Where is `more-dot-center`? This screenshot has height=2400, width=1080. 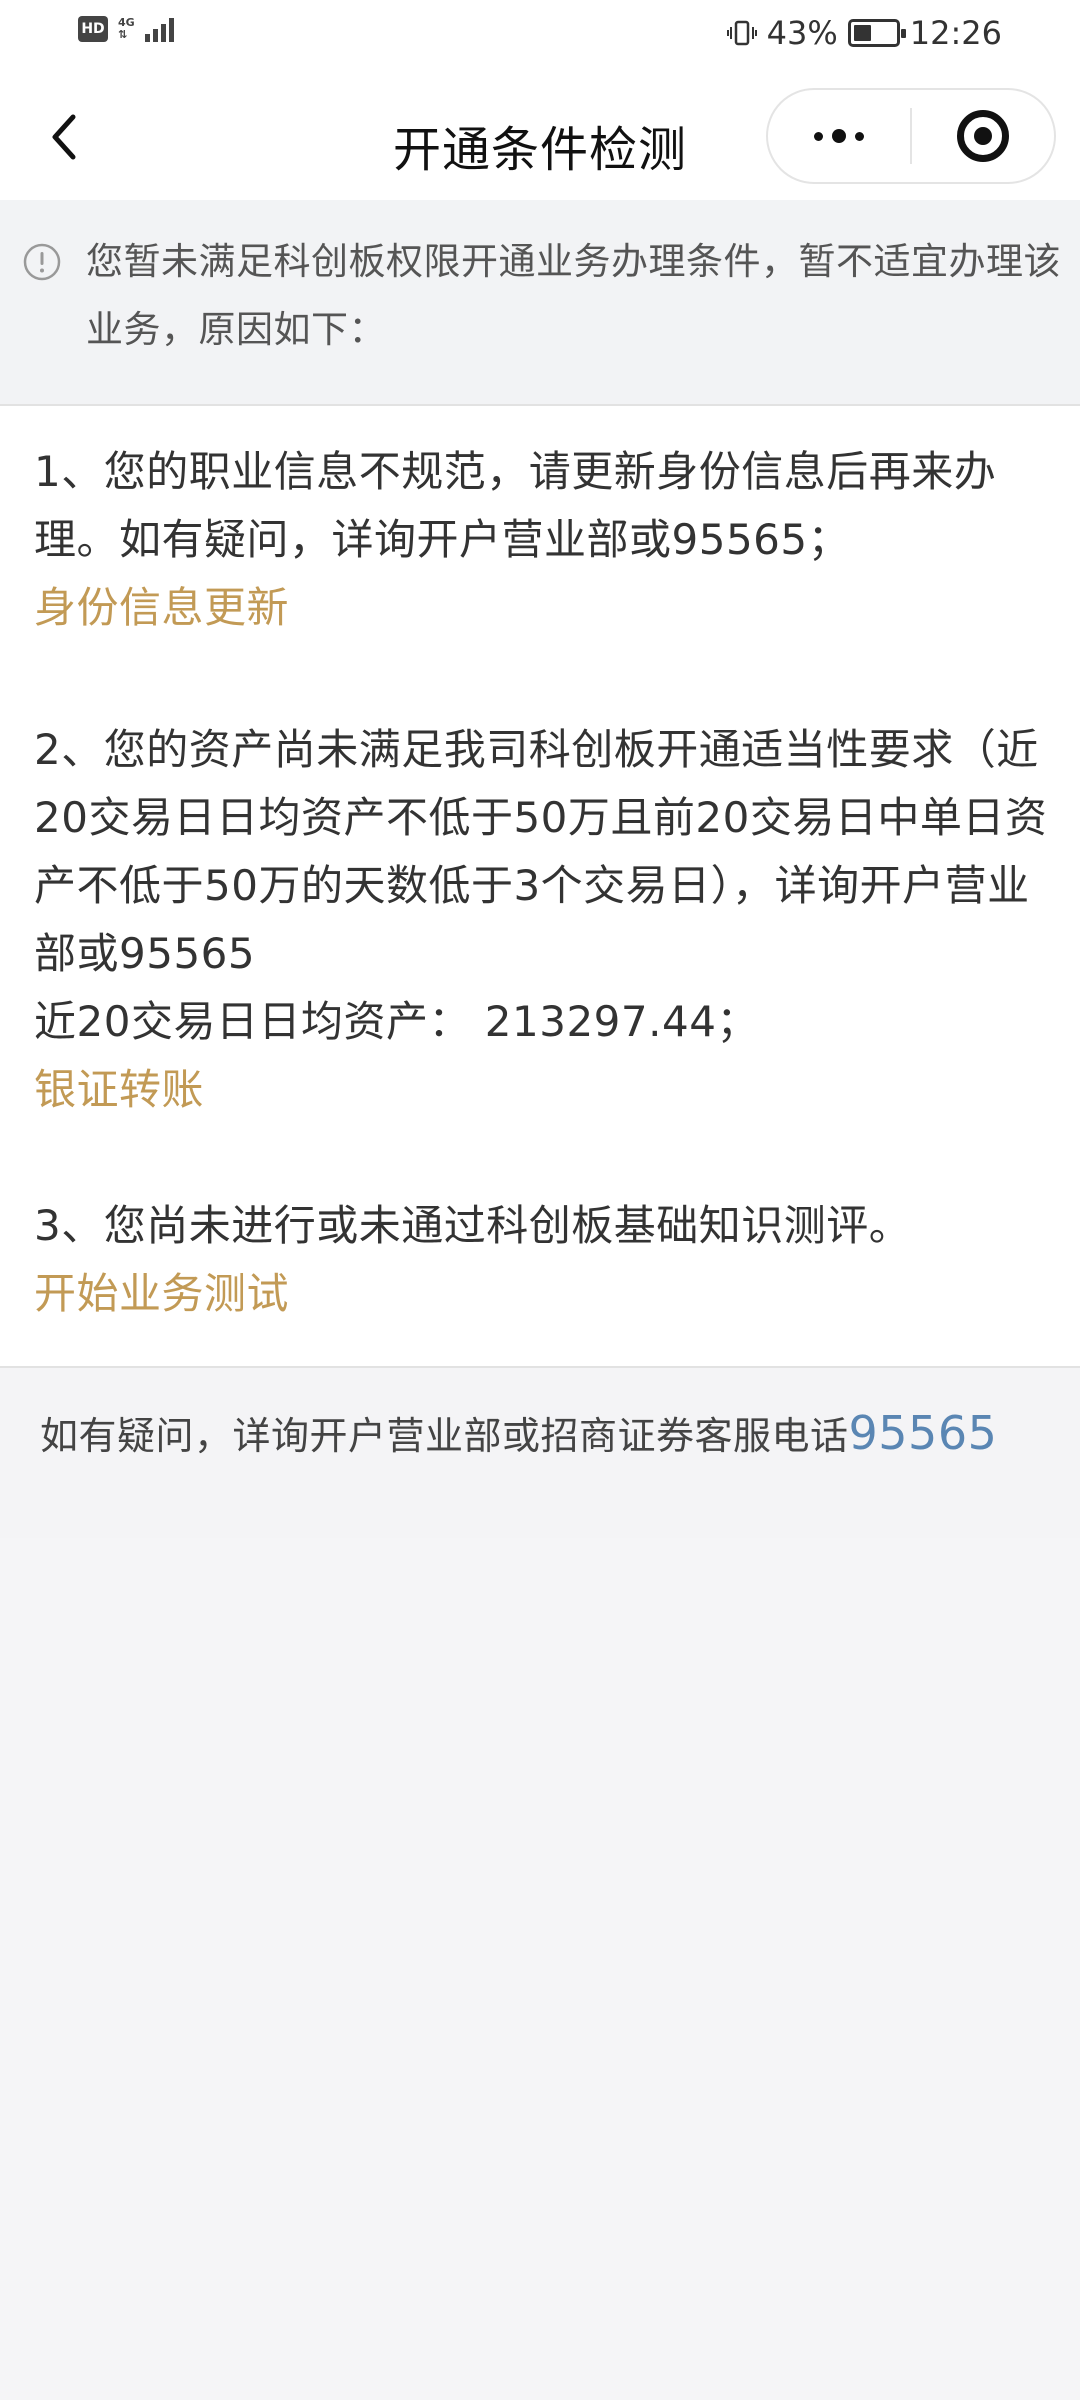
more-dot-center is located at coordinates (839, 136).